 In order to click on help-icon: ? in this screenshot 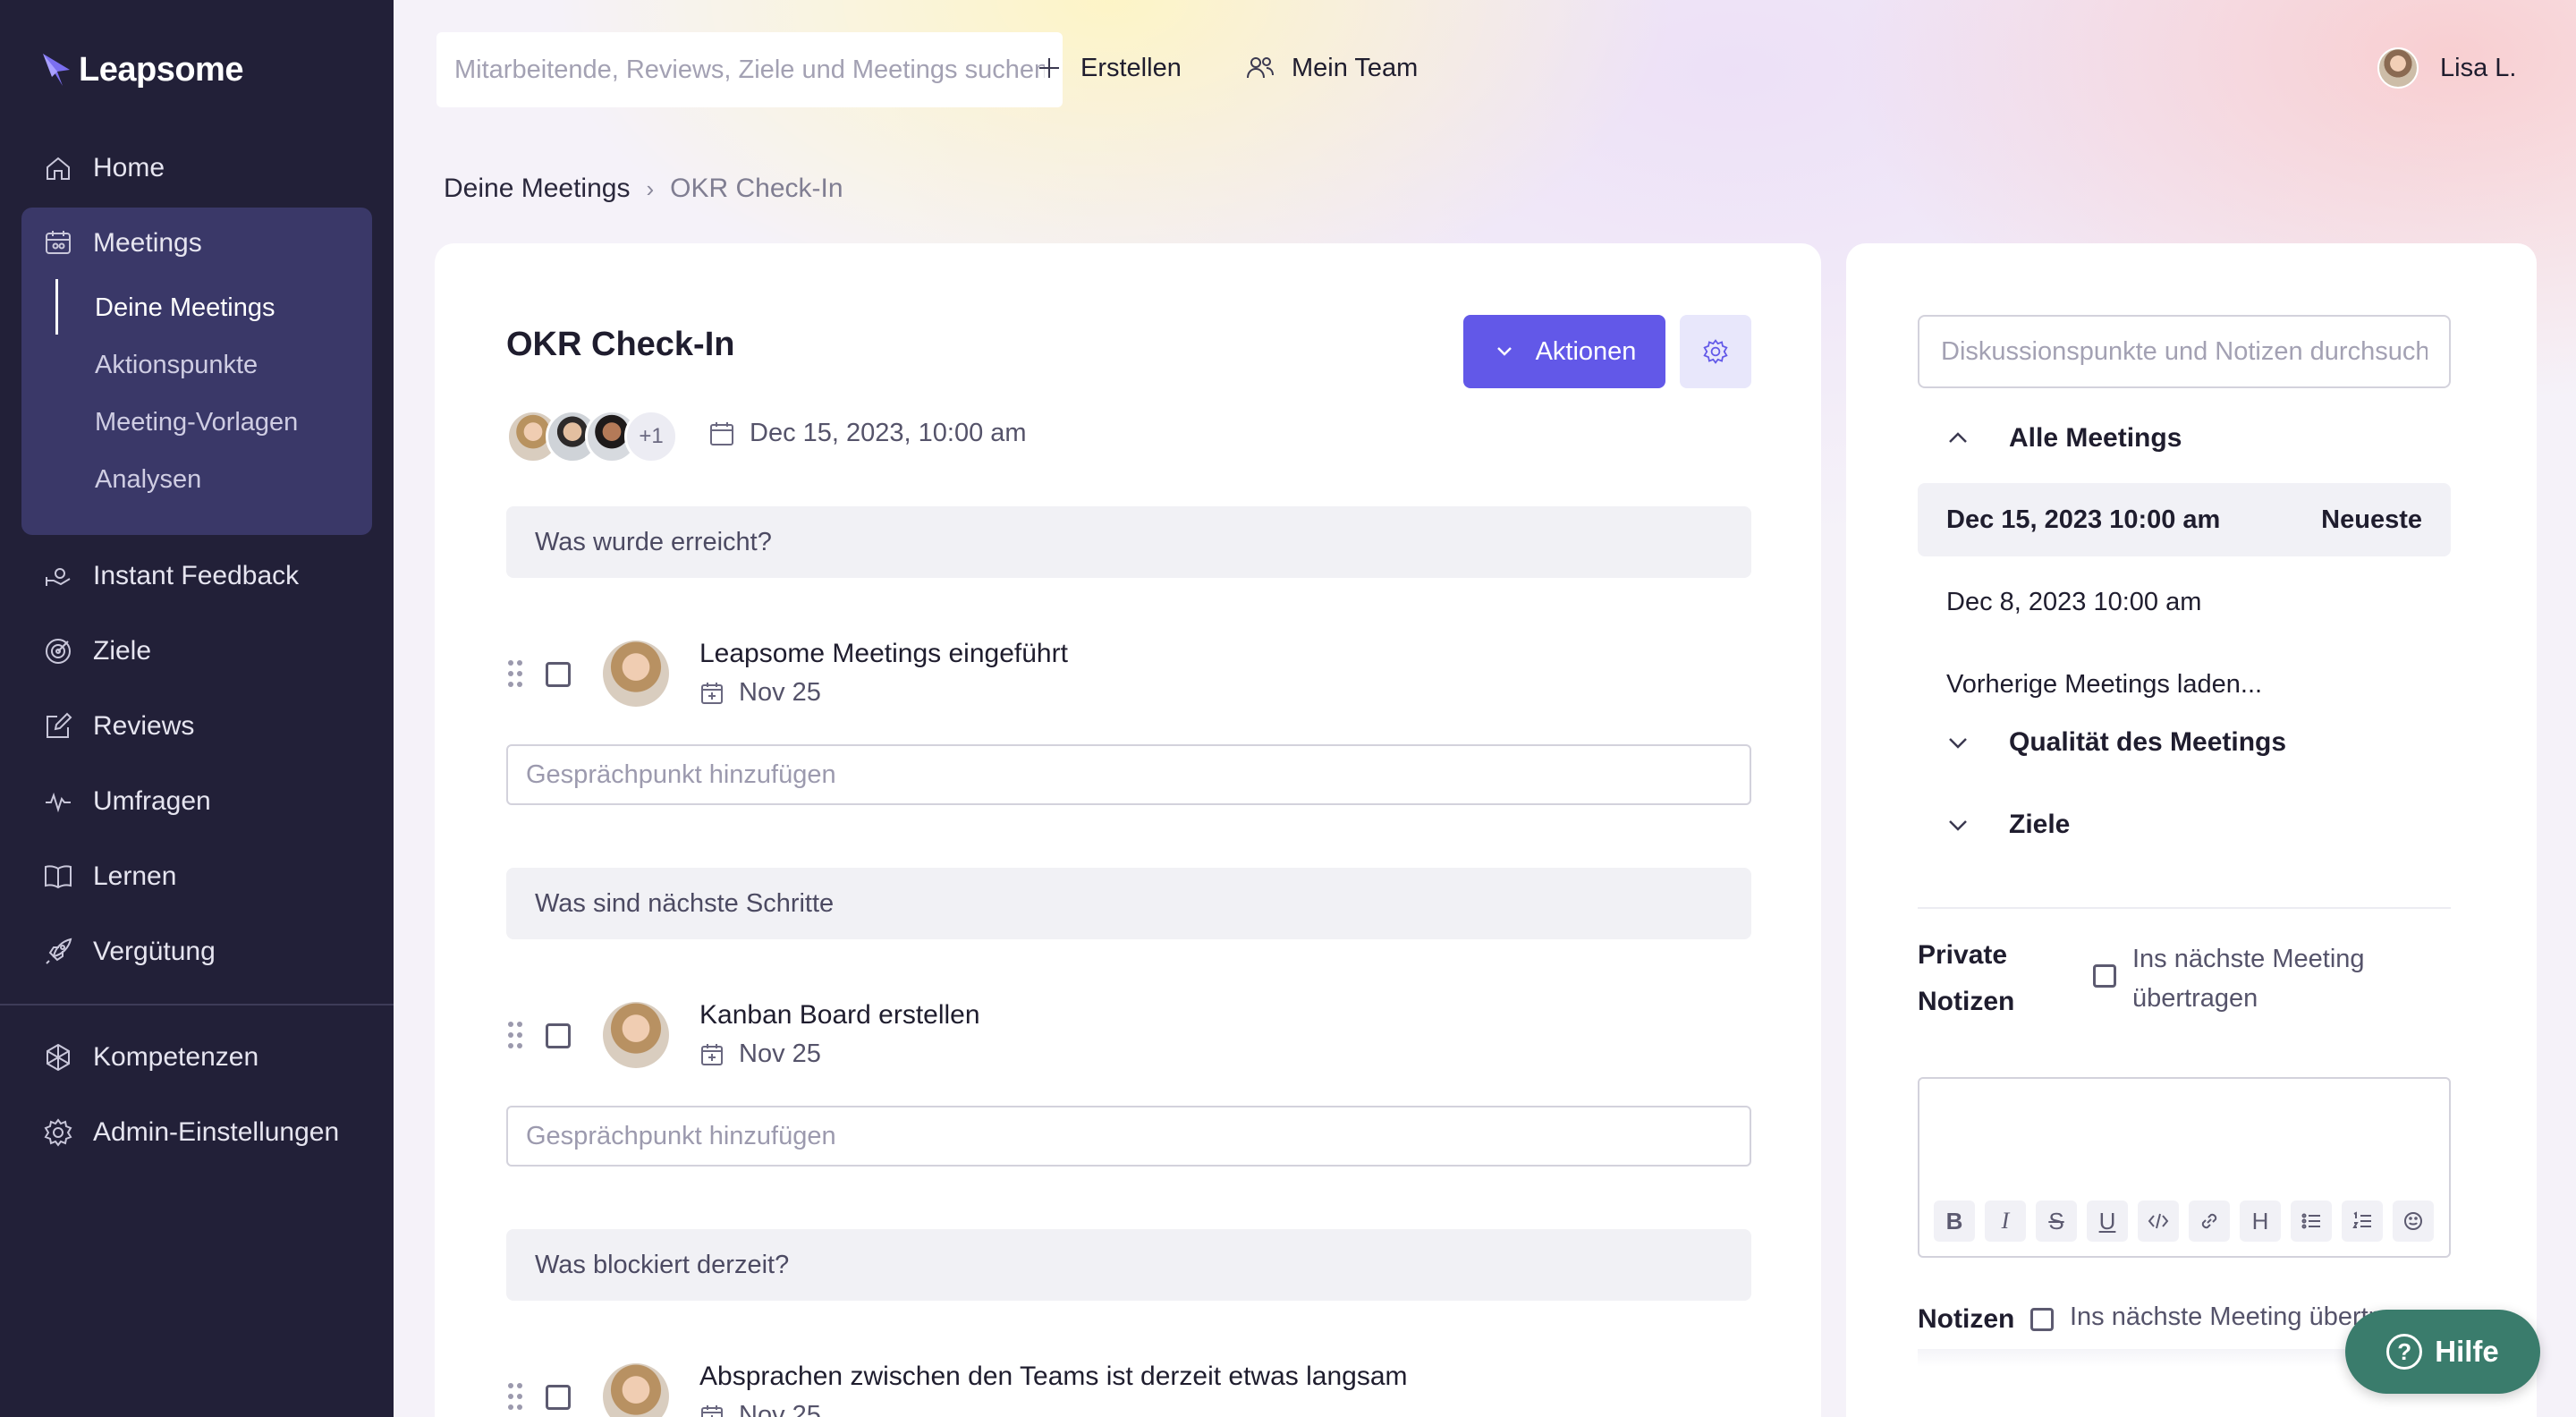, I will do `click(2404, 1352)`.